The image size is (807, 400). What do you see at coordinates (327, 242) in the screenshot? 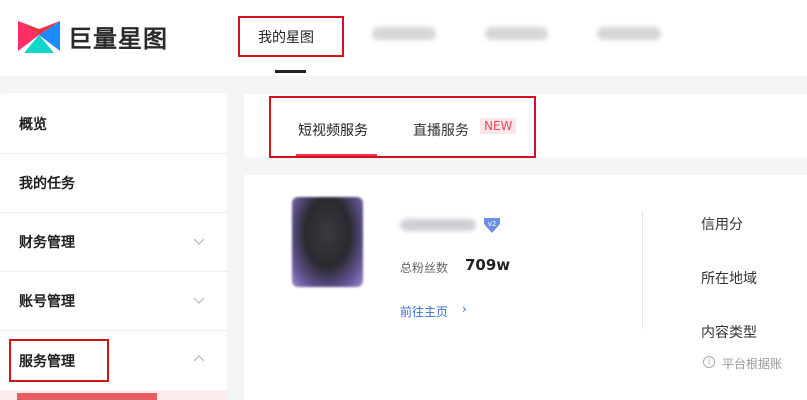
I see `avatar` at bounding box center [327, 242].